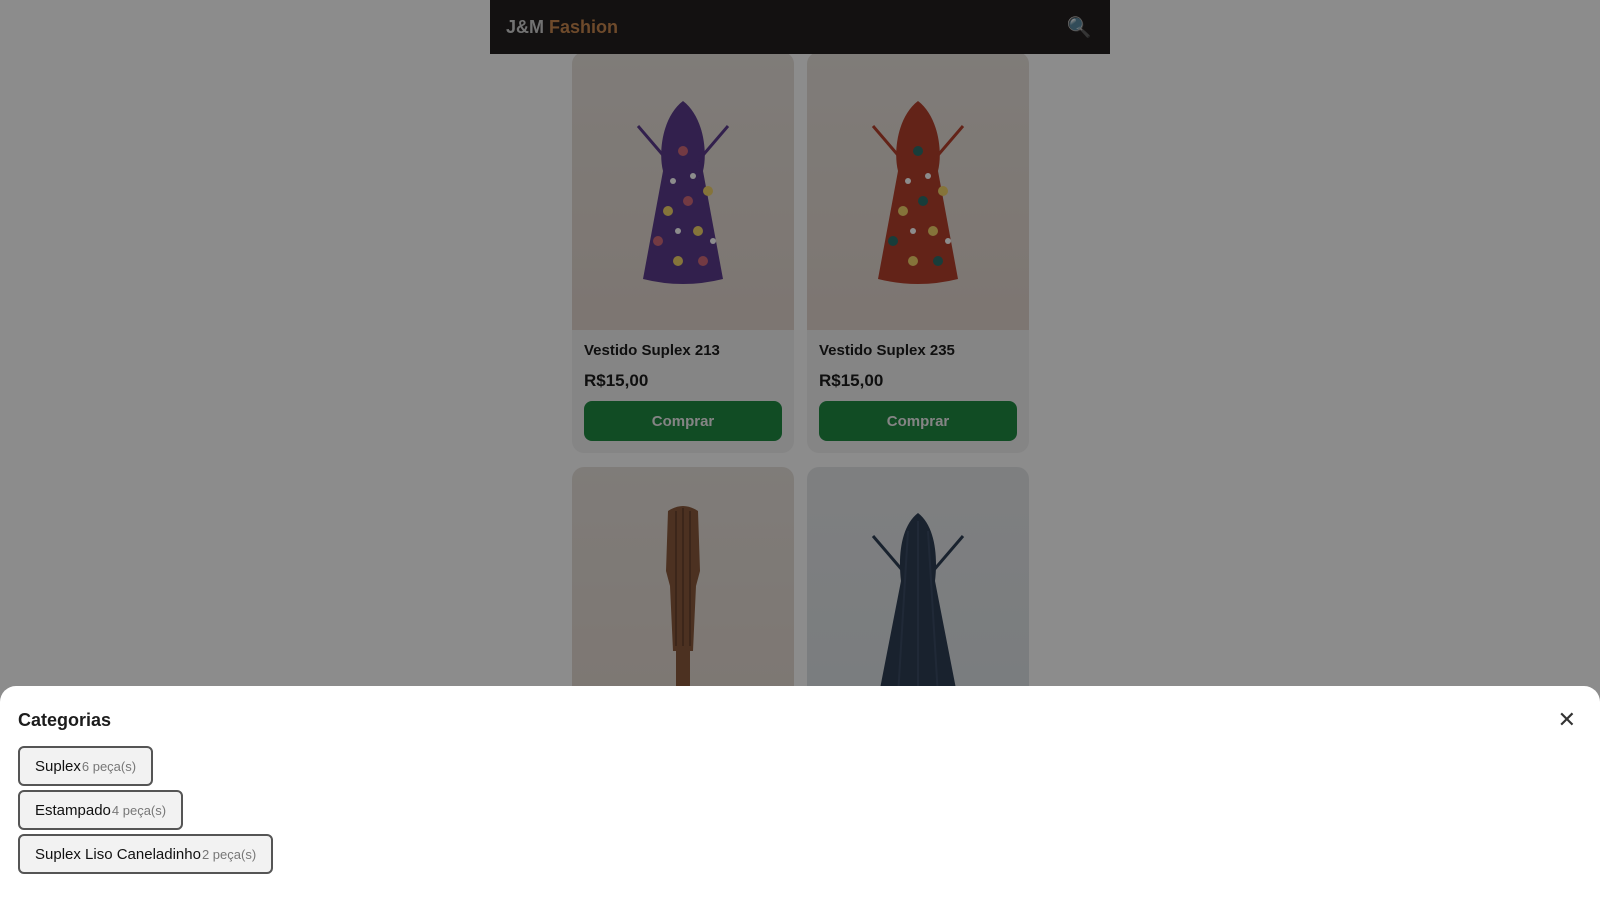 This screenshot has width=1600, height=900. What do you see at coordinates (118, 854) in the screenshot?
I see `category-name: Suplex Liso Caneladinho` at bounding box center [118, 854].